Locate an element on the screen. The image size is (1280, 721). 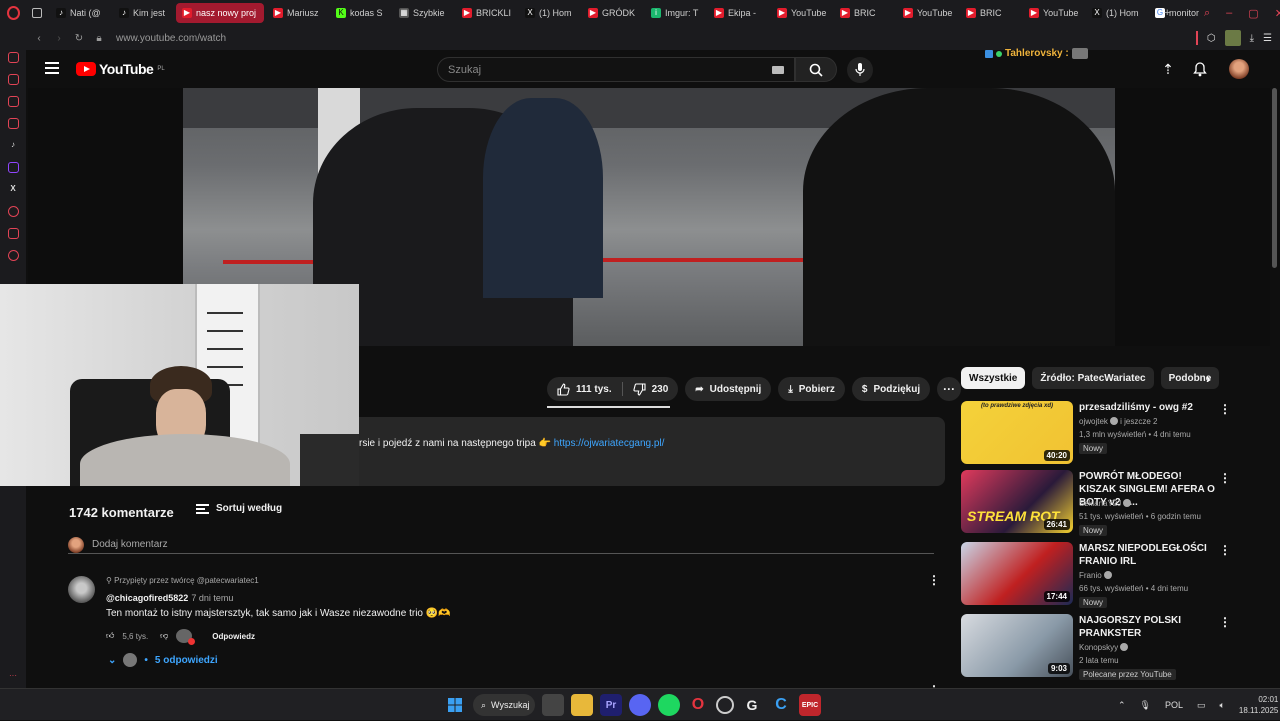
speed-dial-icon is located at coordinates (13, 57).